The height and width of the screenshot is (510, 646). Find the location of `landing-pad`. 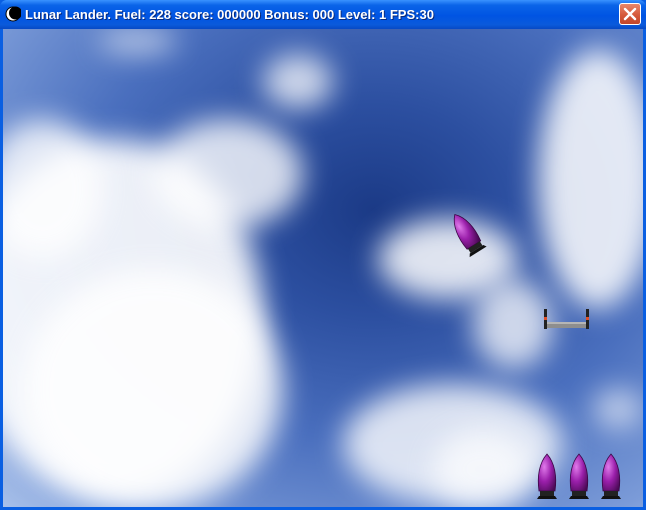

landing-pad is located at coordinates (566, 319).